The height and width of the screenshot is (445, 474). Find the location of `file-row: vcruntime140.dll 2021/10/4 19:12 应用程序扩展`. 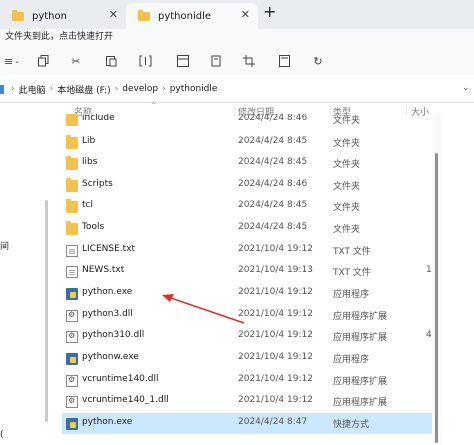

file-row: vcruntime140.dll 2021/10/4 19:12 应用程序扩展 is located at coordinates (247, 380).